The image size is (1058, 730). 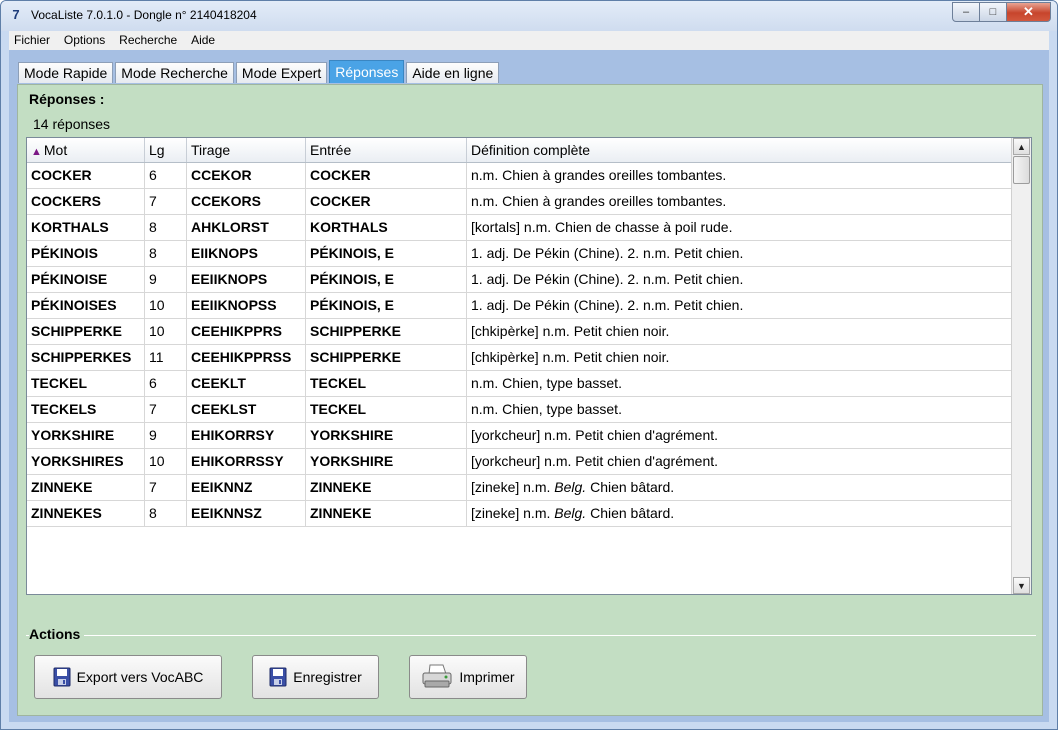 I want to click on cell-mot: TECKEL, so click(x=86, y=383).